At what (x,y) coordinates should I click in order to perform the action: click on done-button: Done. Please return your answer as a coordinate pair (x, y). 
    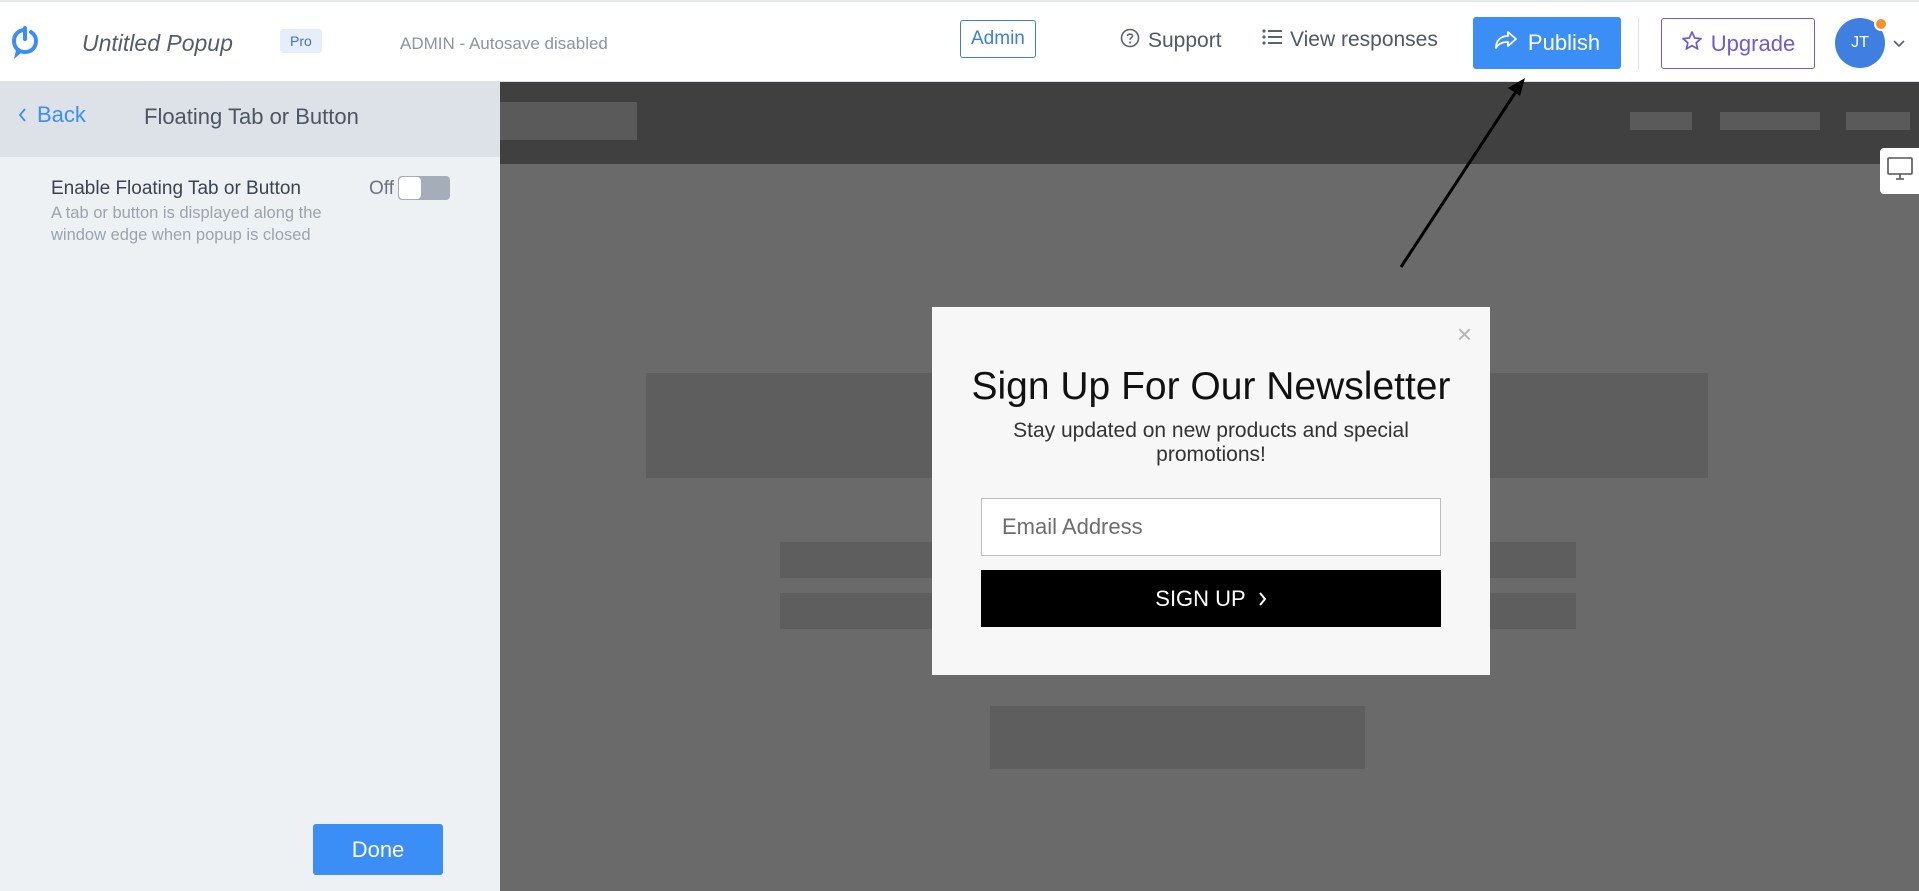
    Looking at the image, I should click on (378, 849).